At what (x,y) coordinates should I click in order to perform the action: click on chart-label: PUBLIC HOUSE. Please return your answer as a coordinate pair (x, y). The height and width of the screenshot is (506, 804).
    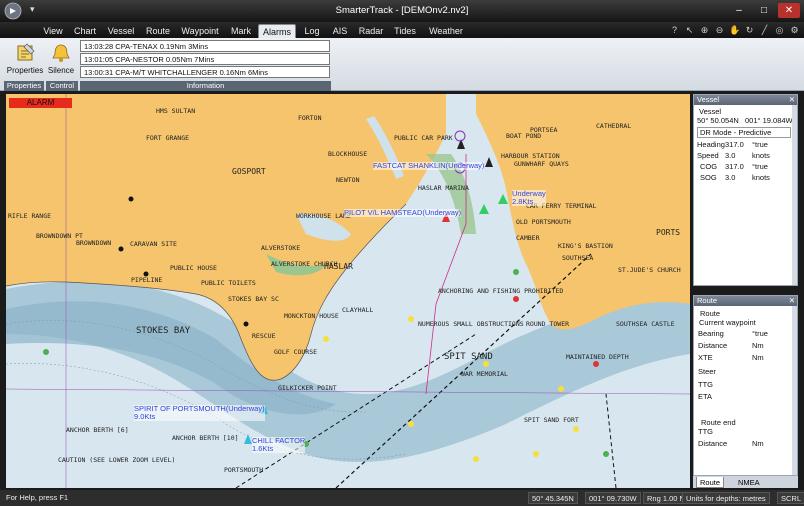
    Looking at the image, I should click on (193, 268).